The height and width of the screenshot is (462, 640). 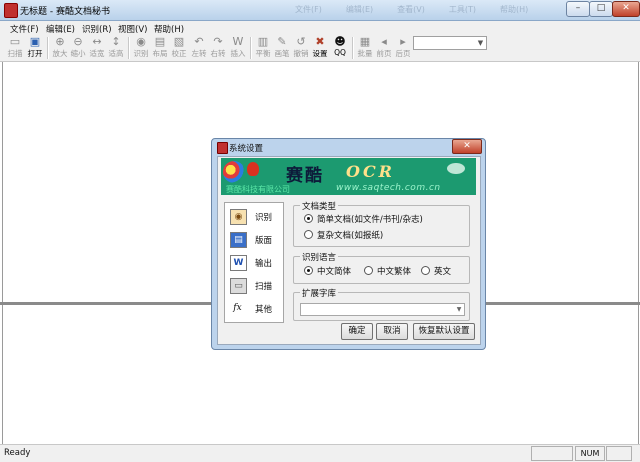 I want to click on radio-label: 中文简体, so click(x=334, y=272).